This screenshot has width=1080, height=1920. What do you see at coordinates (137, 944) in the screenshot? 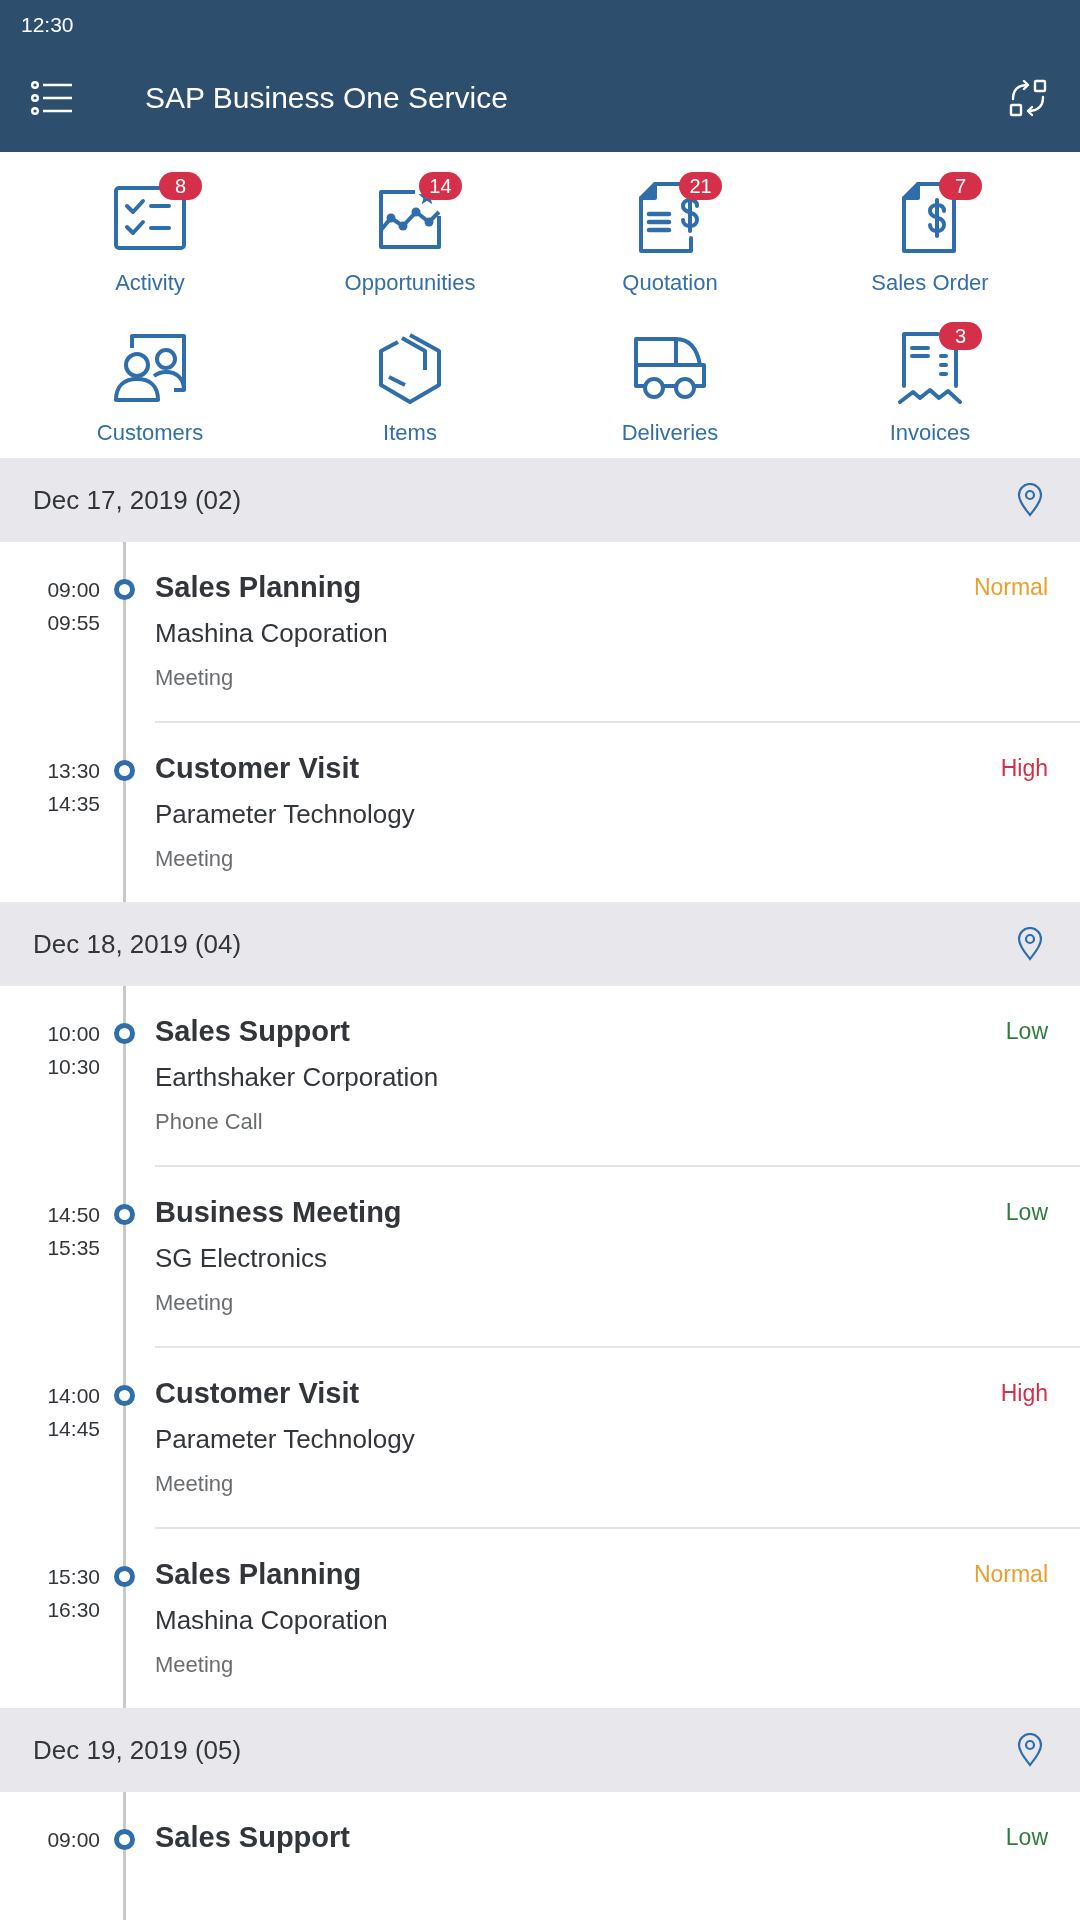
I see `date-text: Dec 18, 2019 (04)` at bounding box center [137, 944].